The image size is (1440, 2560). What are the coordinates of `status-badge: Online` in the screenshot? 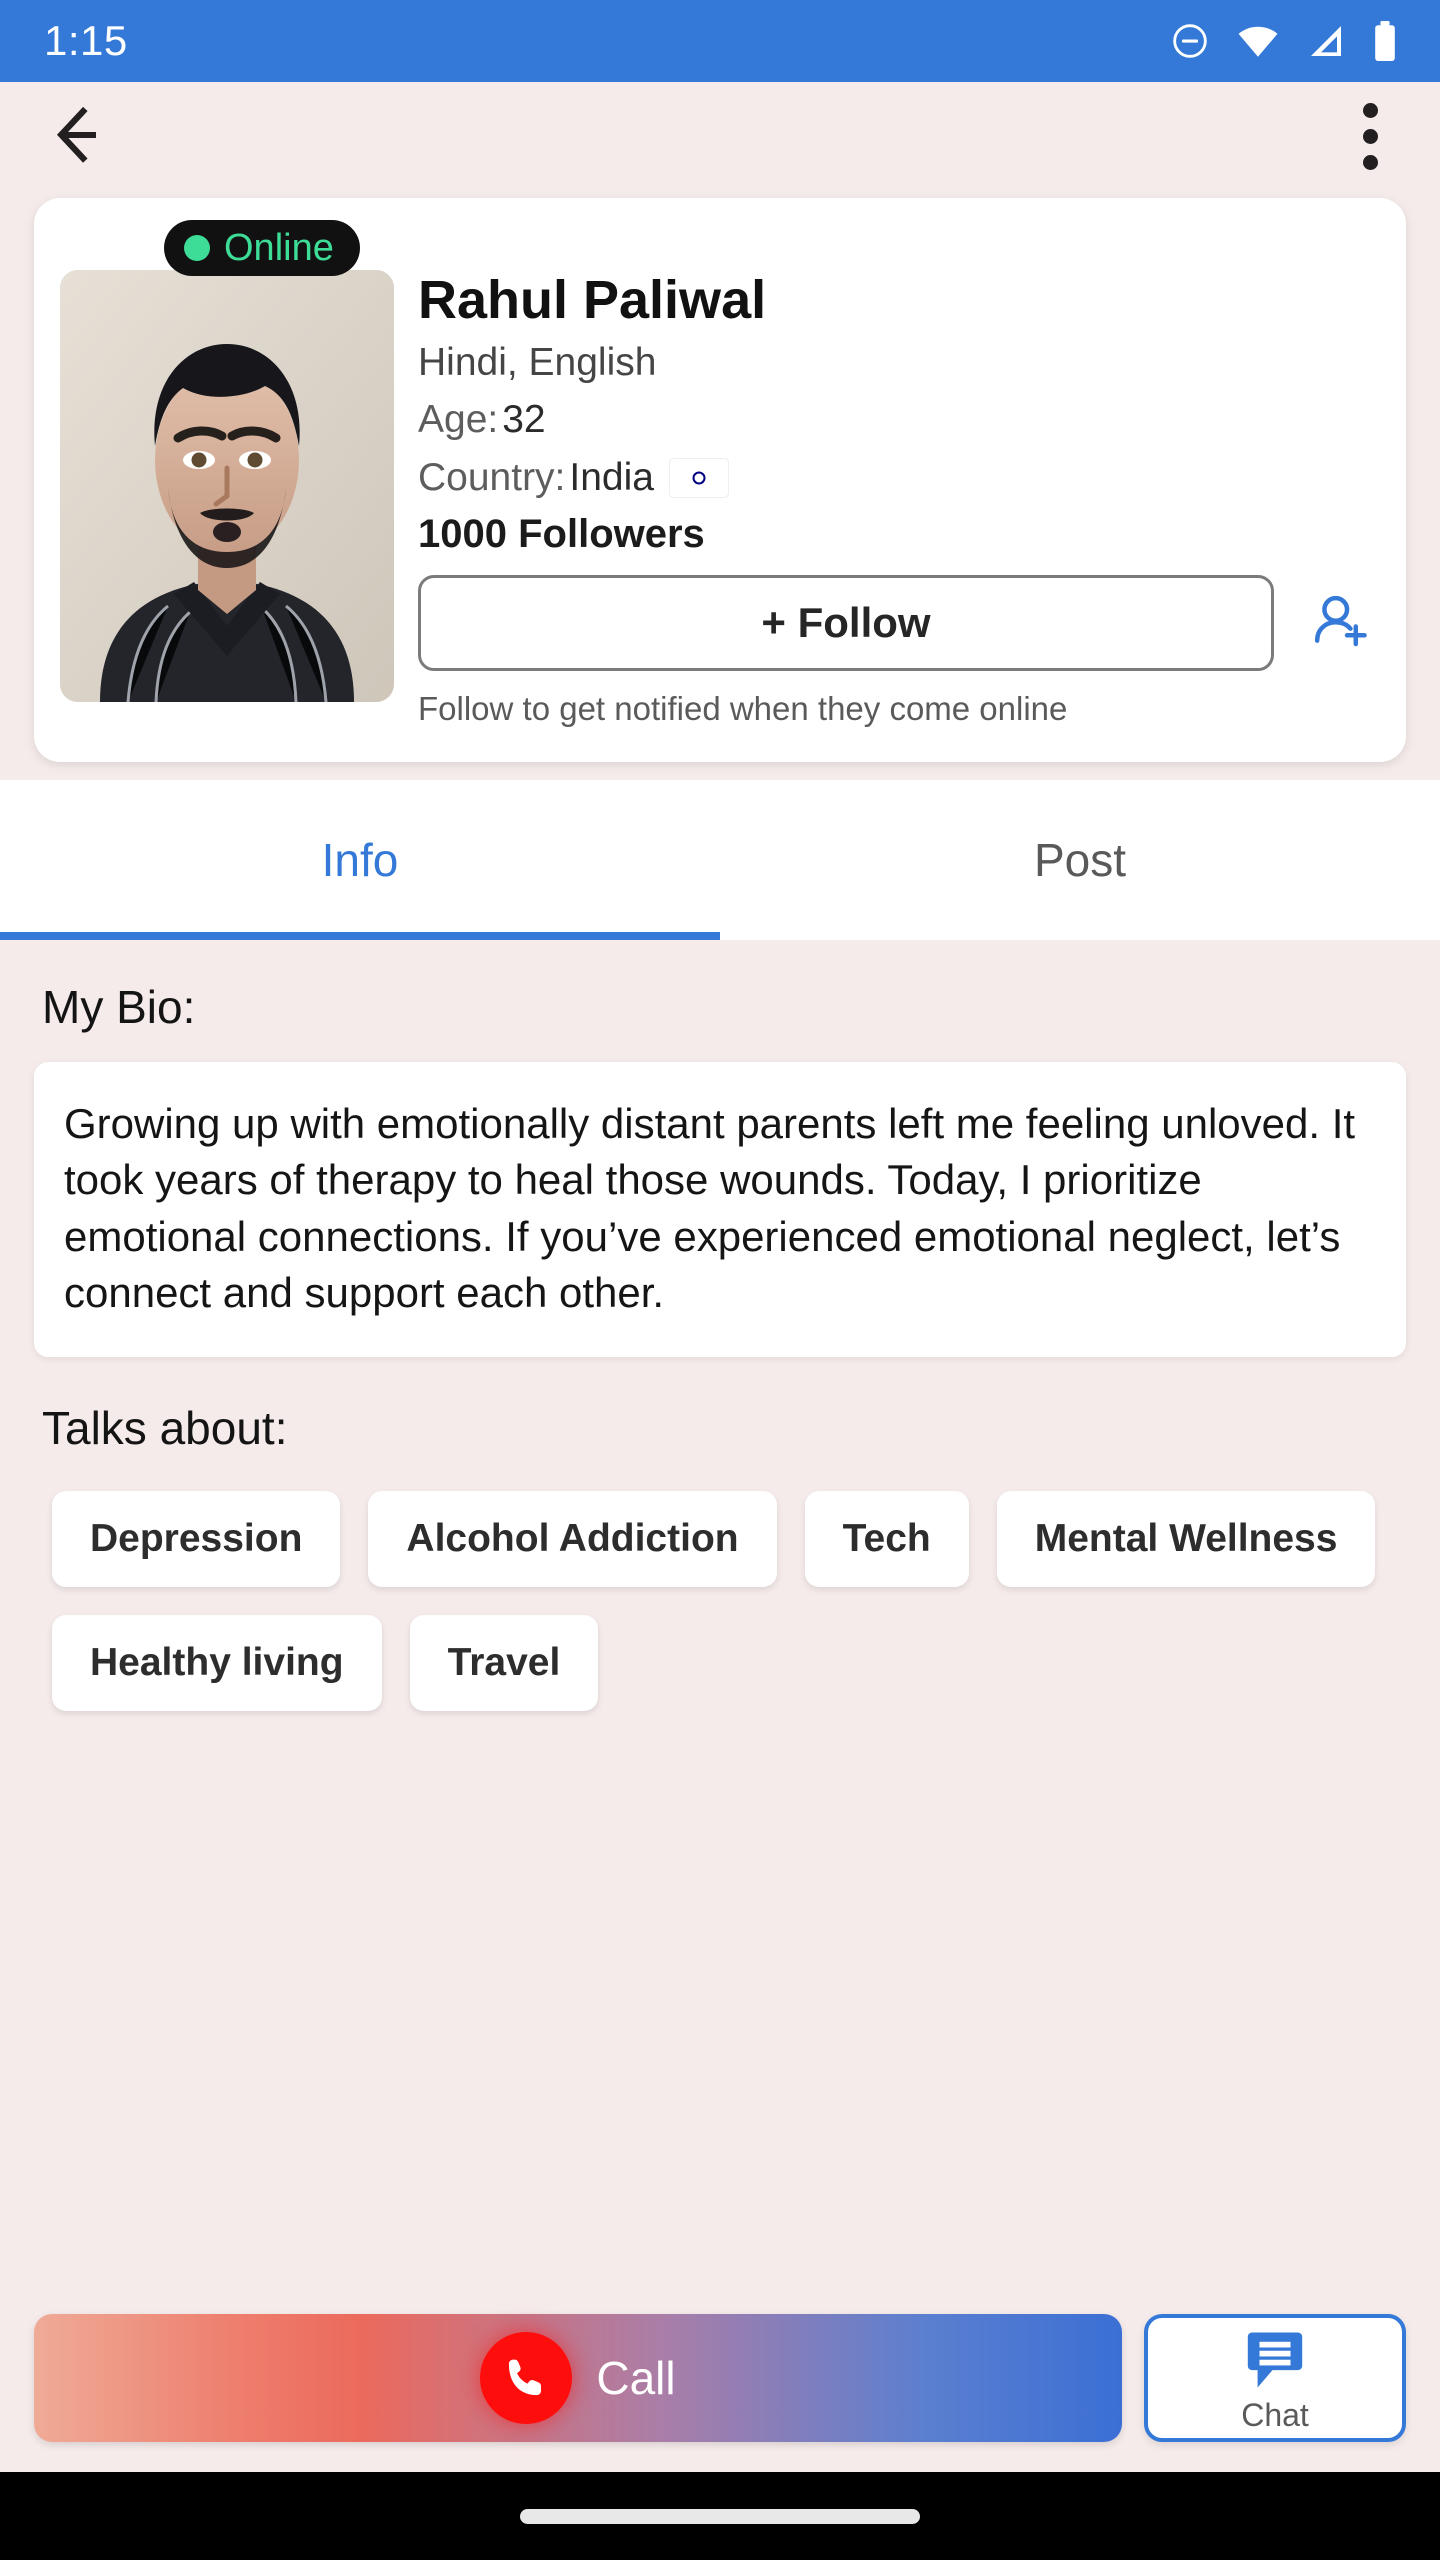 It's located at (262, 248).